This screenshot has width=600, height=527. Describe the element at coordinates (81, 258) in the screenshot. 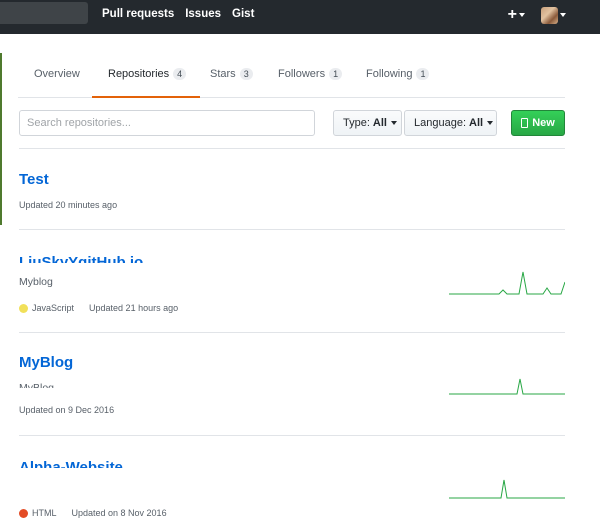

I see `repo-name-link: LiuSkyYgitHub.io` at that location.